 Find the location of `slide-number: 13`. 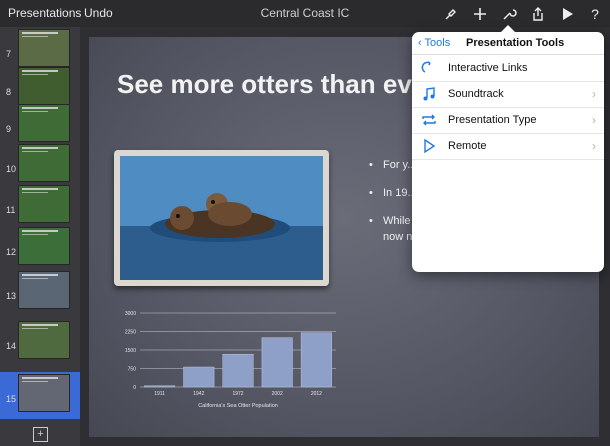

slide-number: 13 is located at coordinates (11, 296).